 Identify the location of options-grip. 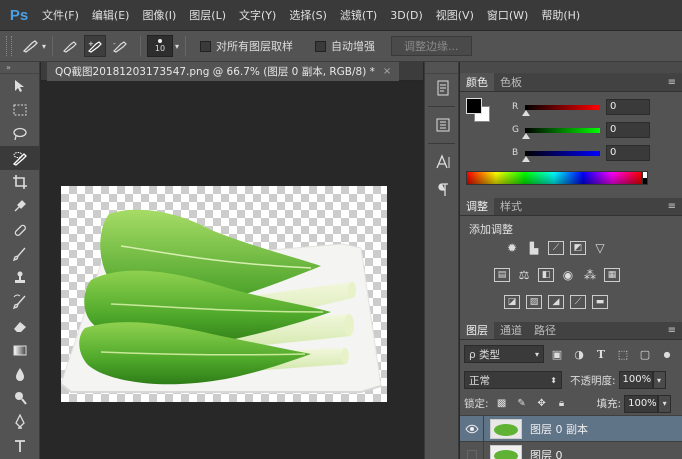
(9, 46).